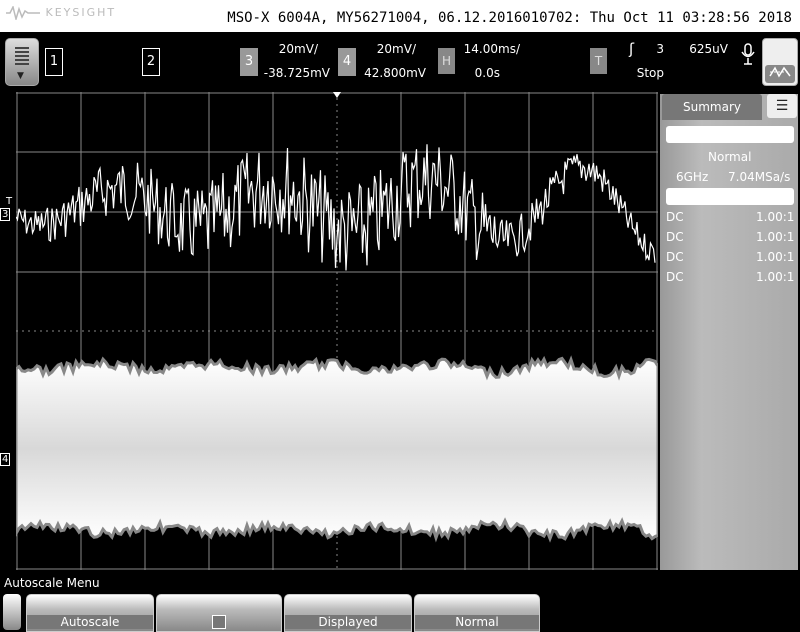 This screenshot has height=632, width=800. What do you see at coordinates (748, 58) in the screenshot?
I see `microphone-icon` at bounding box center [748, 58].